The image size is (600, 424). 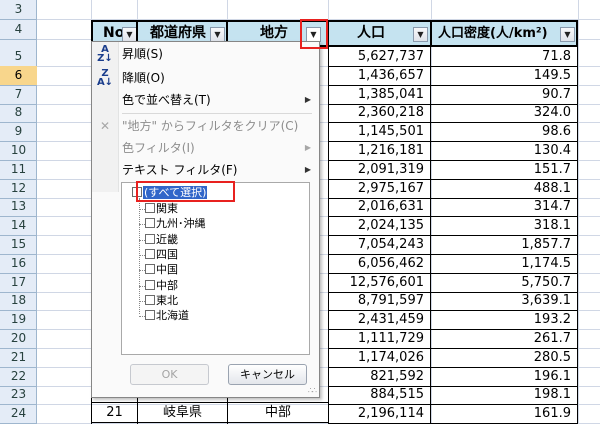 What do you see at coordinates (210, 126) in the screenshot?
I see `menu-clear-filter: "地方" からフィルタをクリア(C)` at bounding box center [210, 126].